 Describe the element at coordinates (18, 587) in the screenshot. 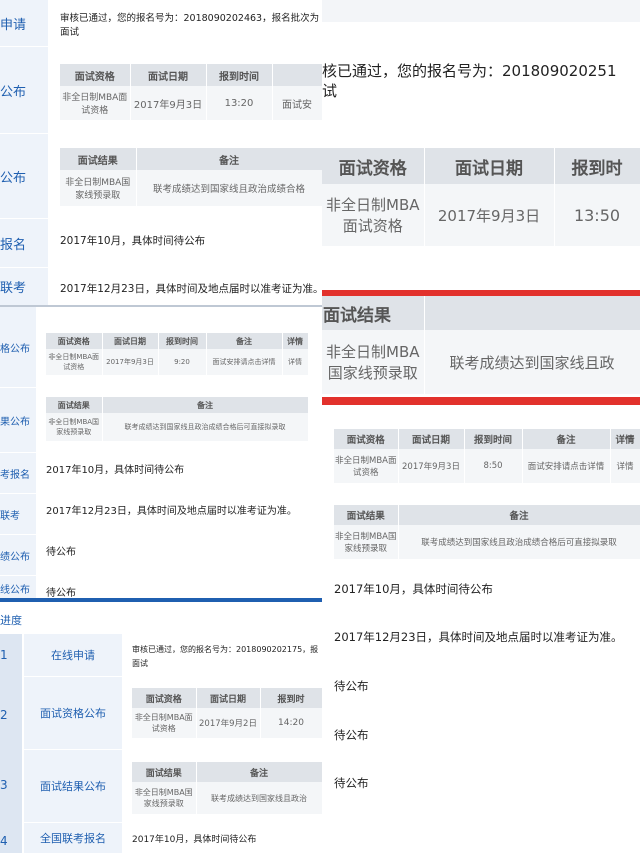

I see `sidebar-item-national-line: 线公布` at that location.